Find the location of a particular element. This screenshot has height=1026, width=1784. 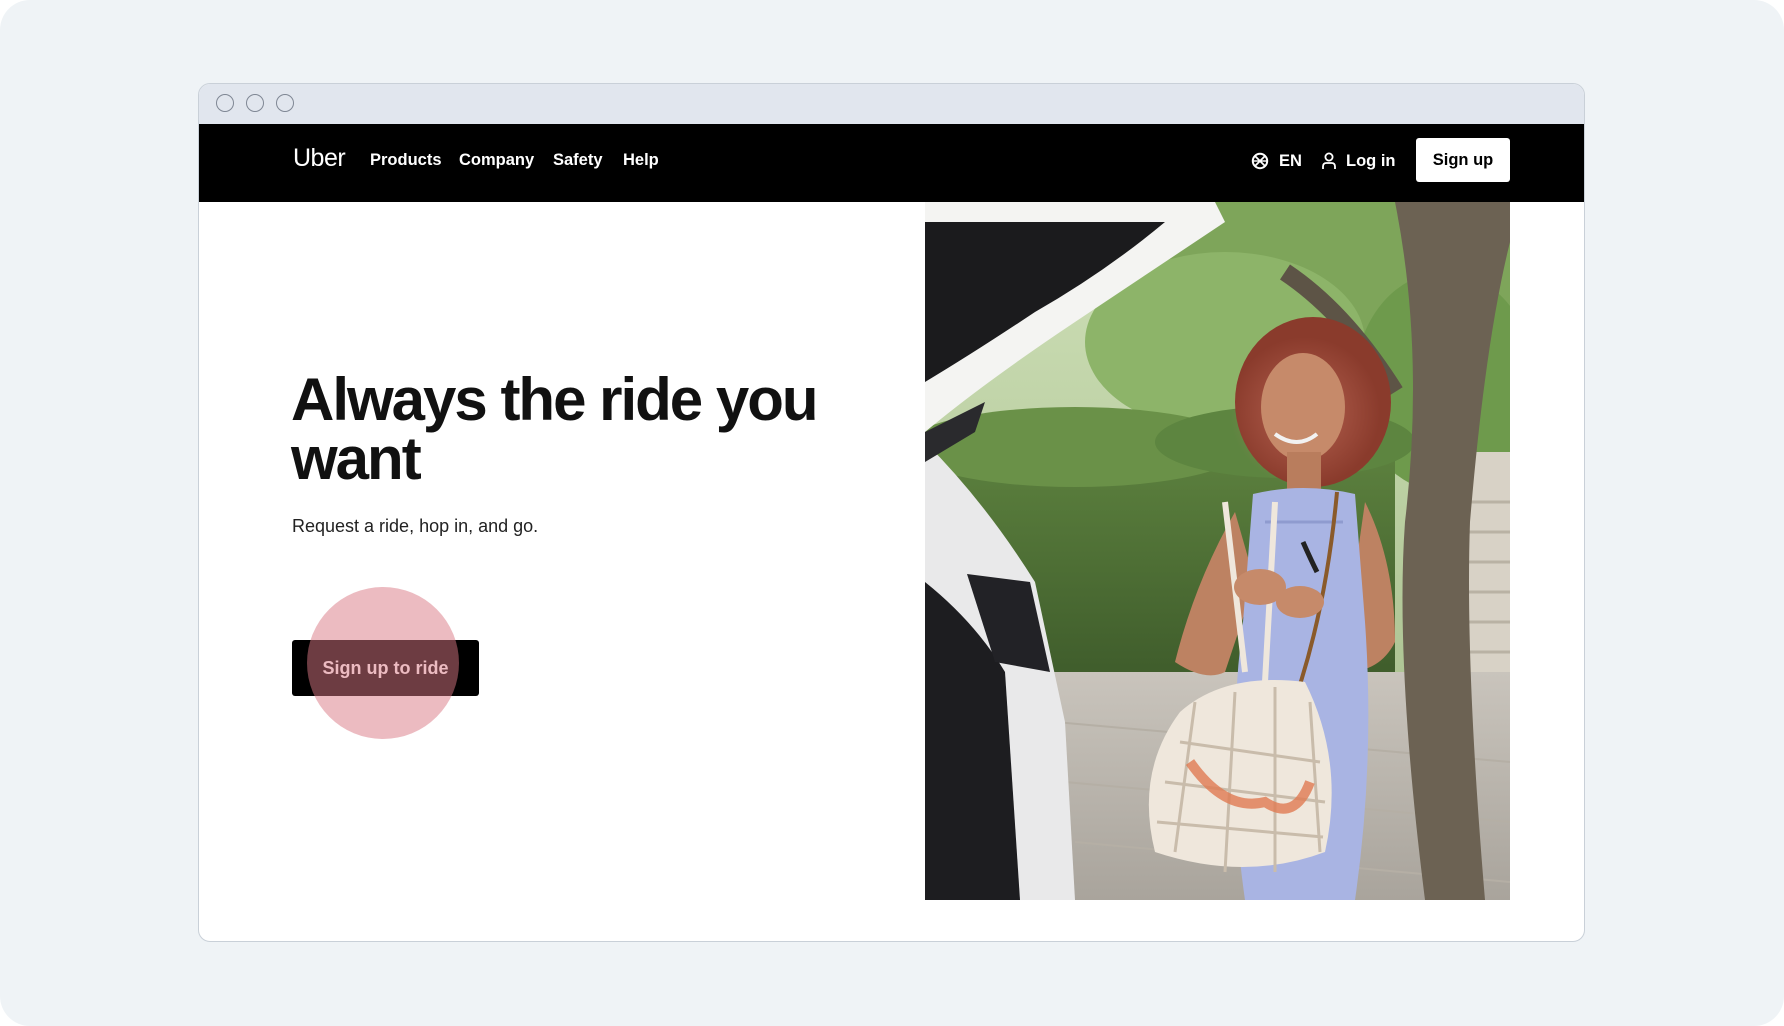

hero-title: Always the ride you want is located at coordinates (555, 429).